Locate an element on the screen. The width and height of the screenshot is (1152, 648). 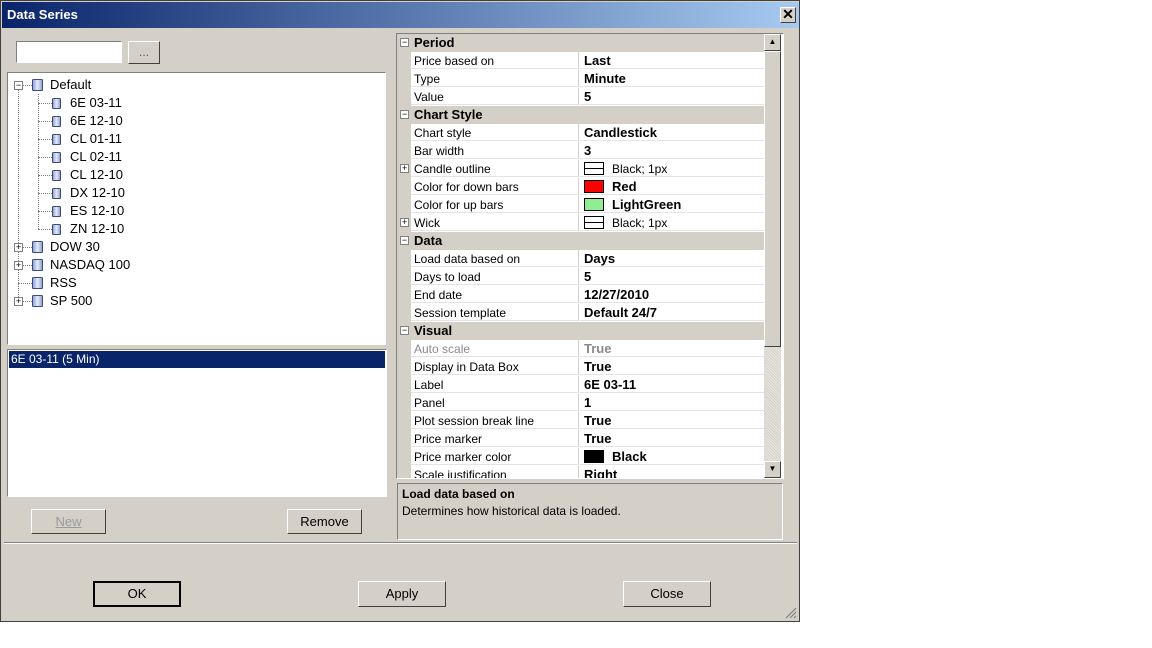
tree-item: DX 12-10 is located at coordinates (193, 193).